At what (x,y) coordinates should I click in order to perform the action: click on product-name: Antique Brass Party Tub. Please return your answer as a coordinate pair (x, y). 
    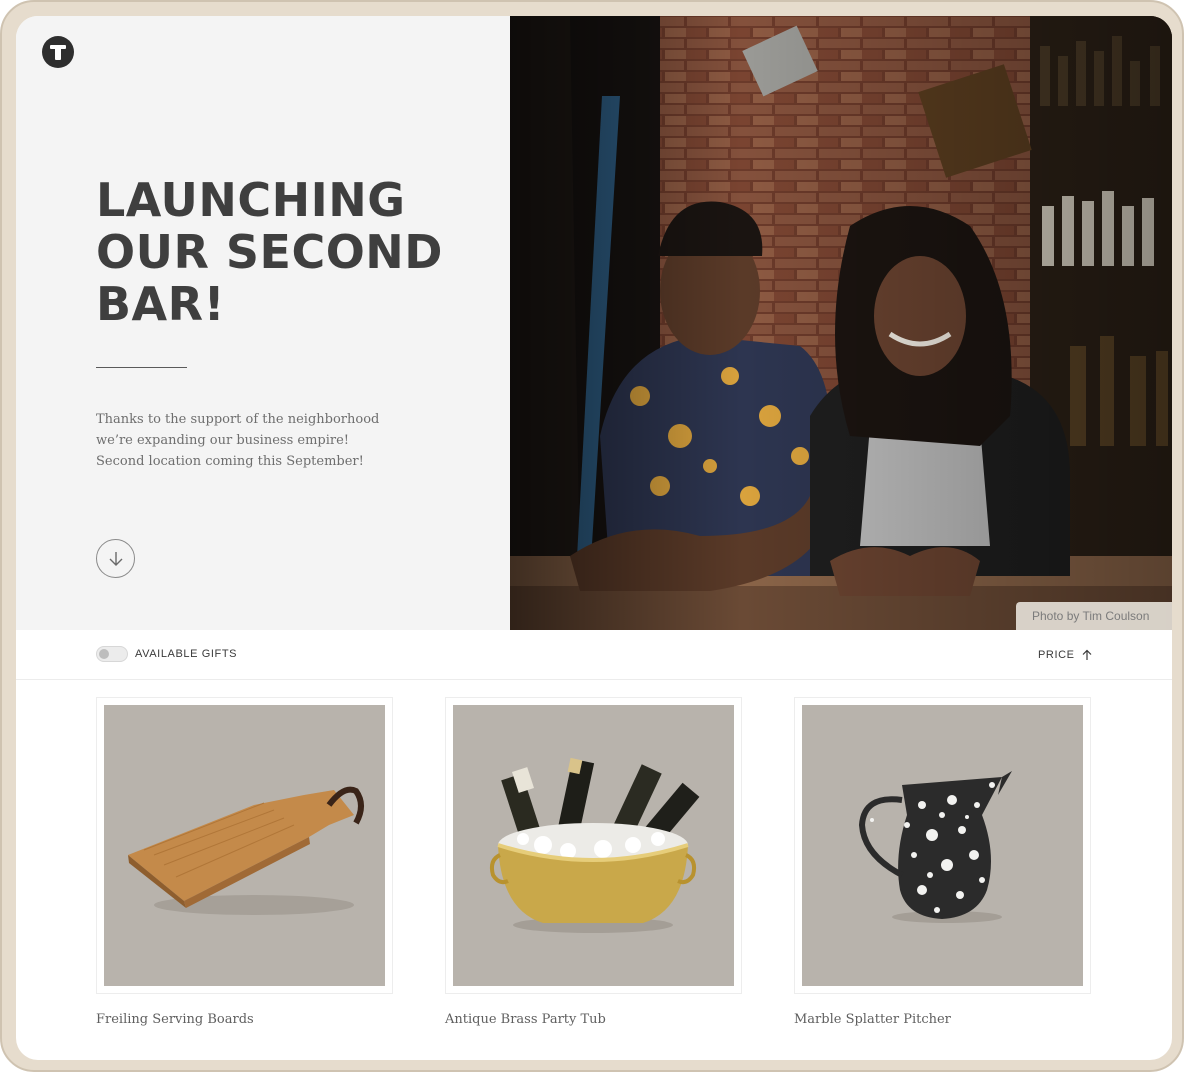
    Looking at the image, I should click on (593, 1019).